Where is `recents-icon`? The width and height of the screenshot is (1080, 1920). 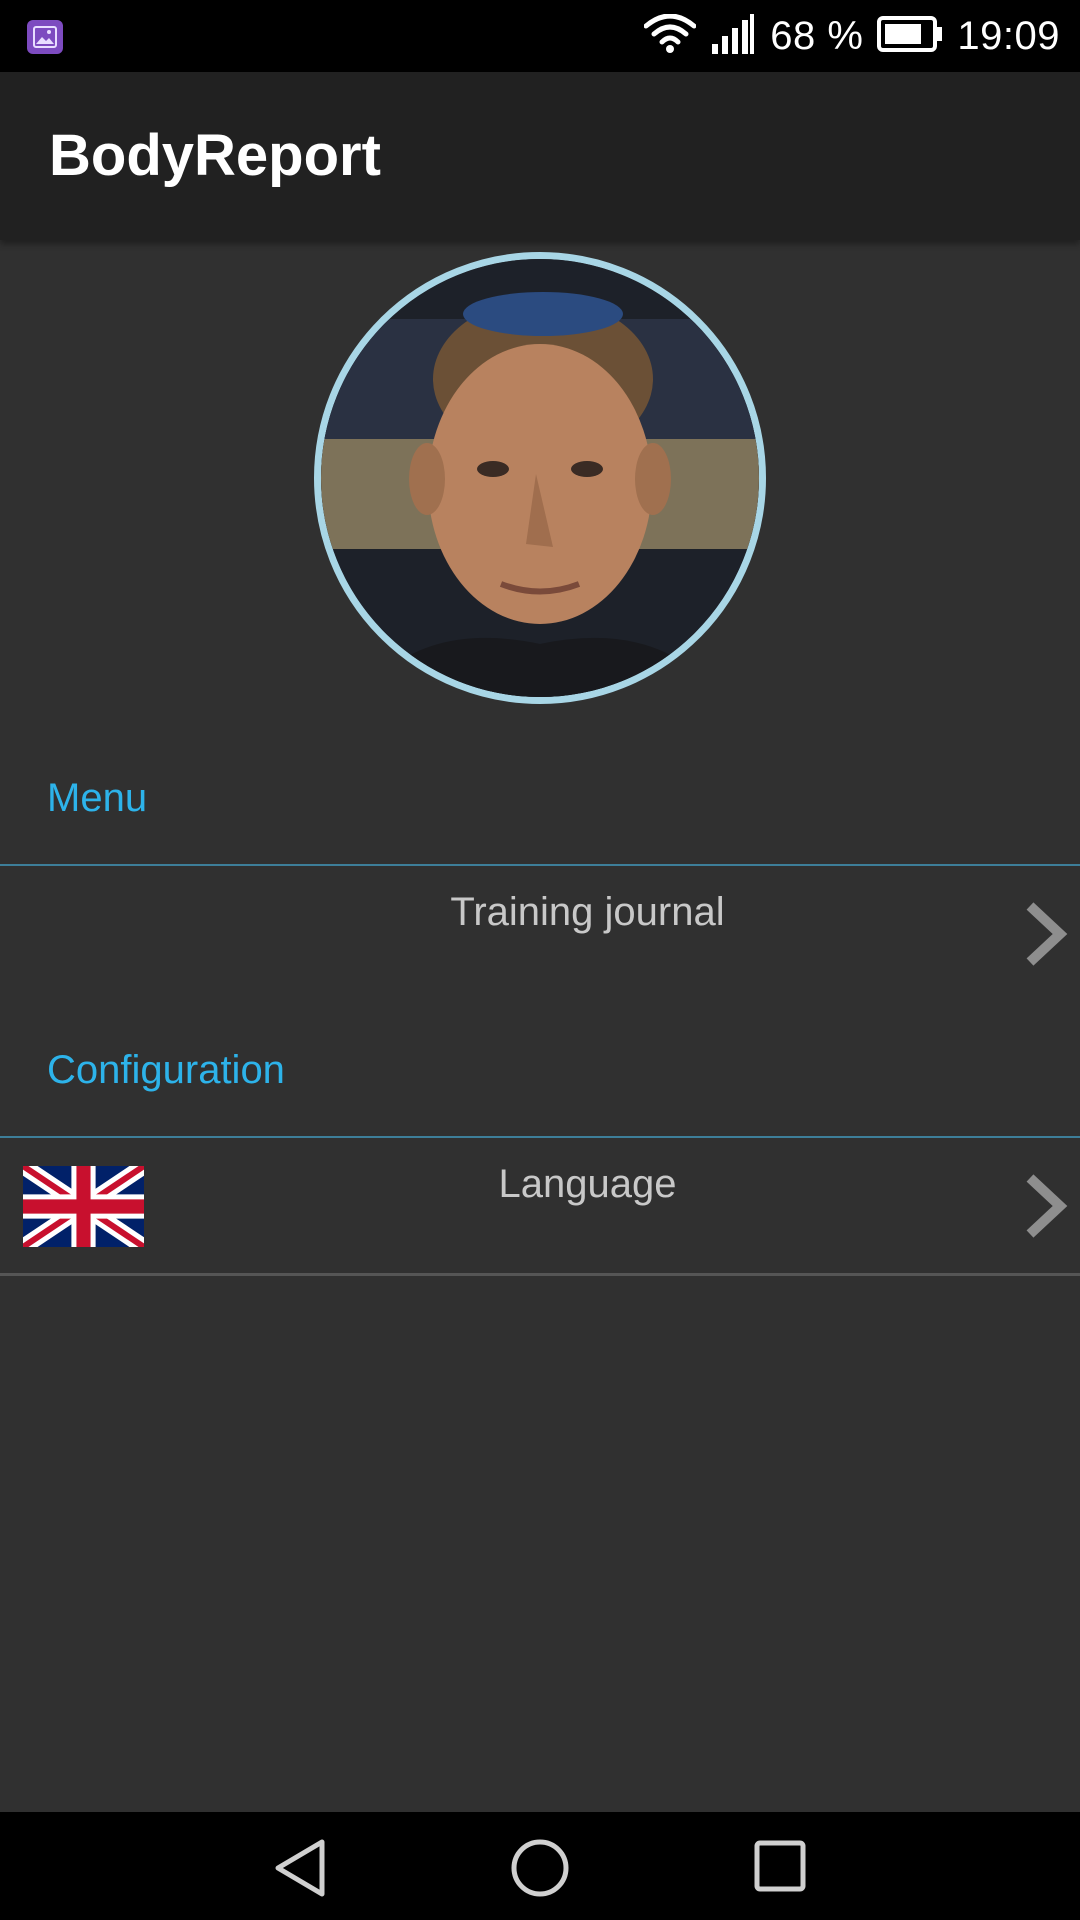 recents-icon is located at coordinates (780, 1866).